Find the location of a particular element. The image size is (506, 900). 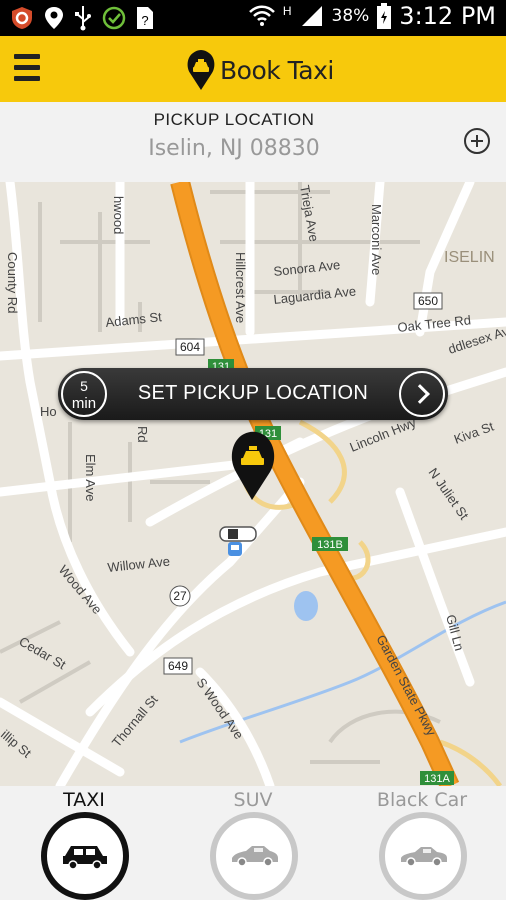

signal-icon is located at coordinates (311, 16).